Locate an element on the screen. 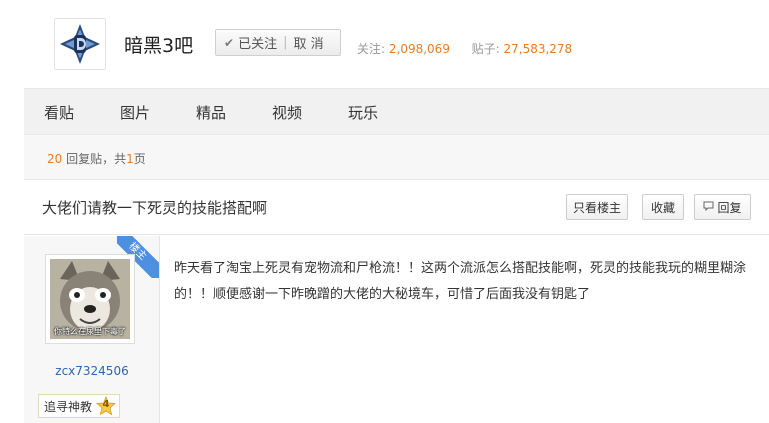 This screenshot has width=769, height=423. forum-name: 暗黑3吧 is located at coordinates (158, 44).